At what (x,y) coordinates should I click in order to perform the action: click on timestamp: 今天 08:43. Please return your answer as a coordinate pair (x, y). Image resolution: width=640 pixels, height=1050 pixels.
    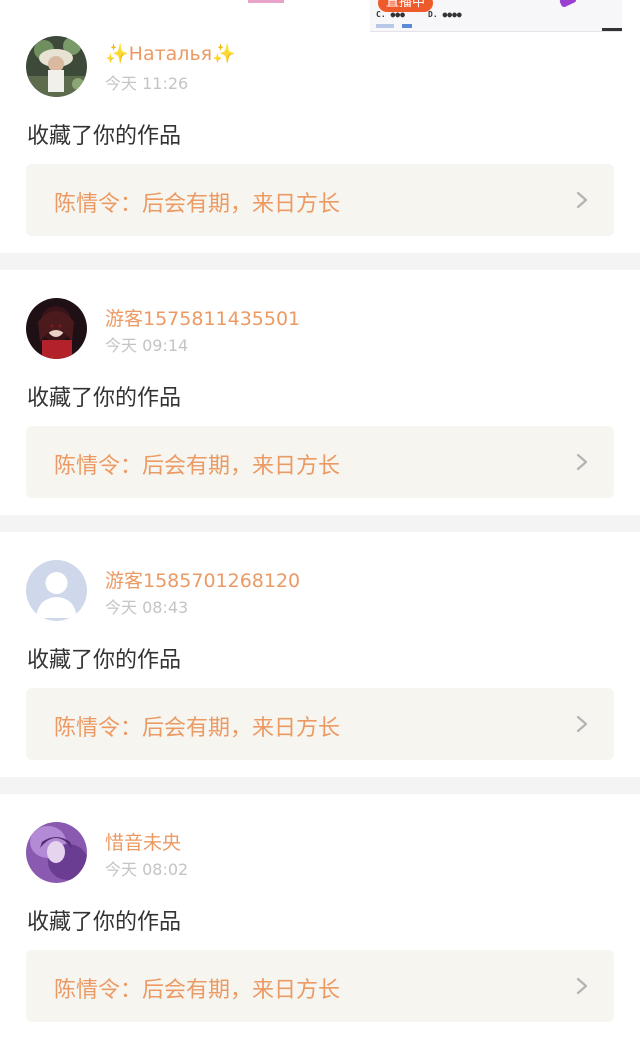
    Looking at the image, I should click on (147, 607).